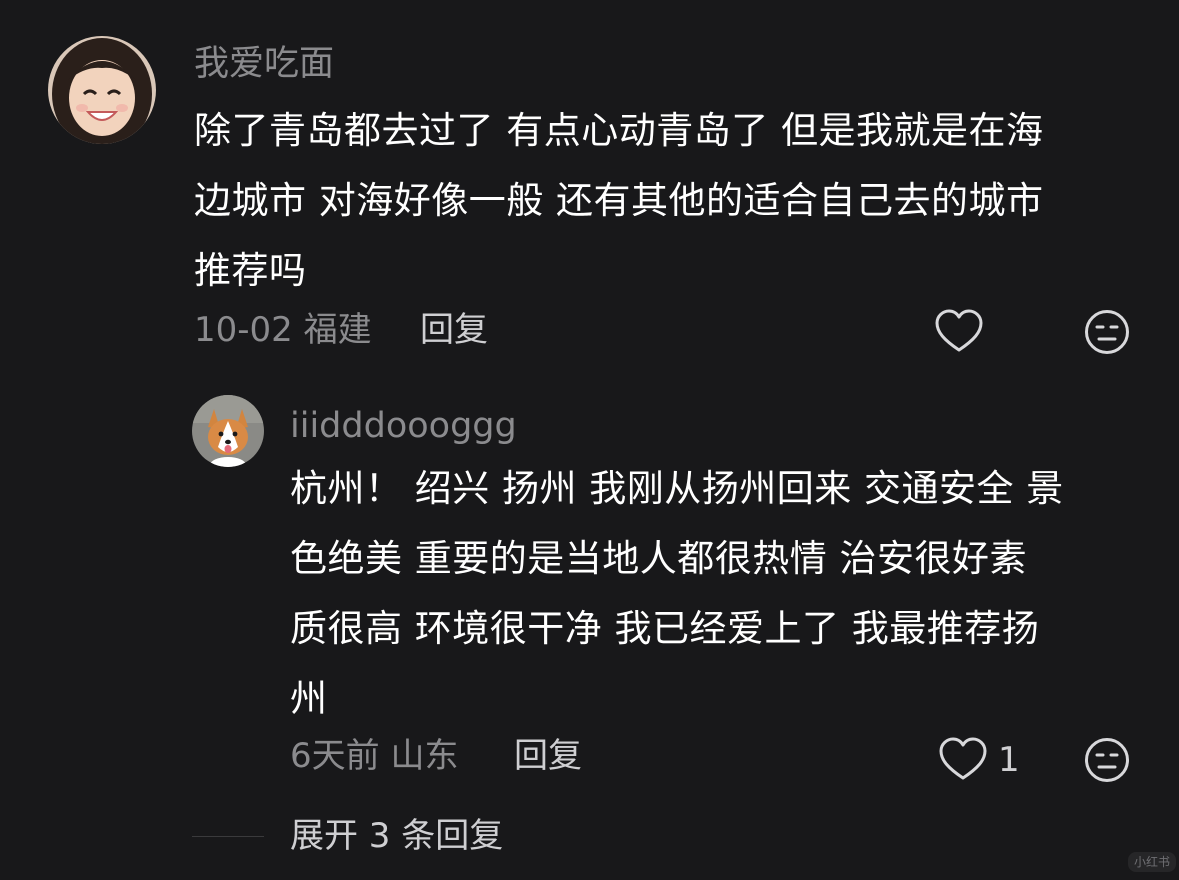 The image size is (1179, 880). Describe the element at coordinates (403, 426) in the screenshot. I see `reply-username: iiidddoooggg` at that location.